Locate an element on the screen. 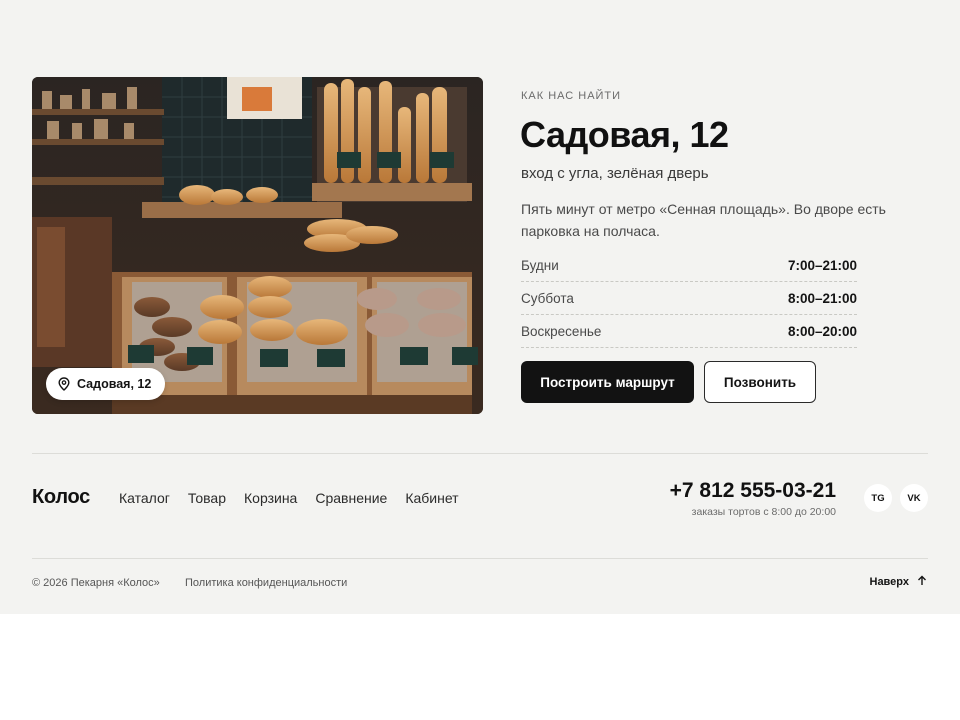  telegram-link: TG is located at coordinates (878, 498).